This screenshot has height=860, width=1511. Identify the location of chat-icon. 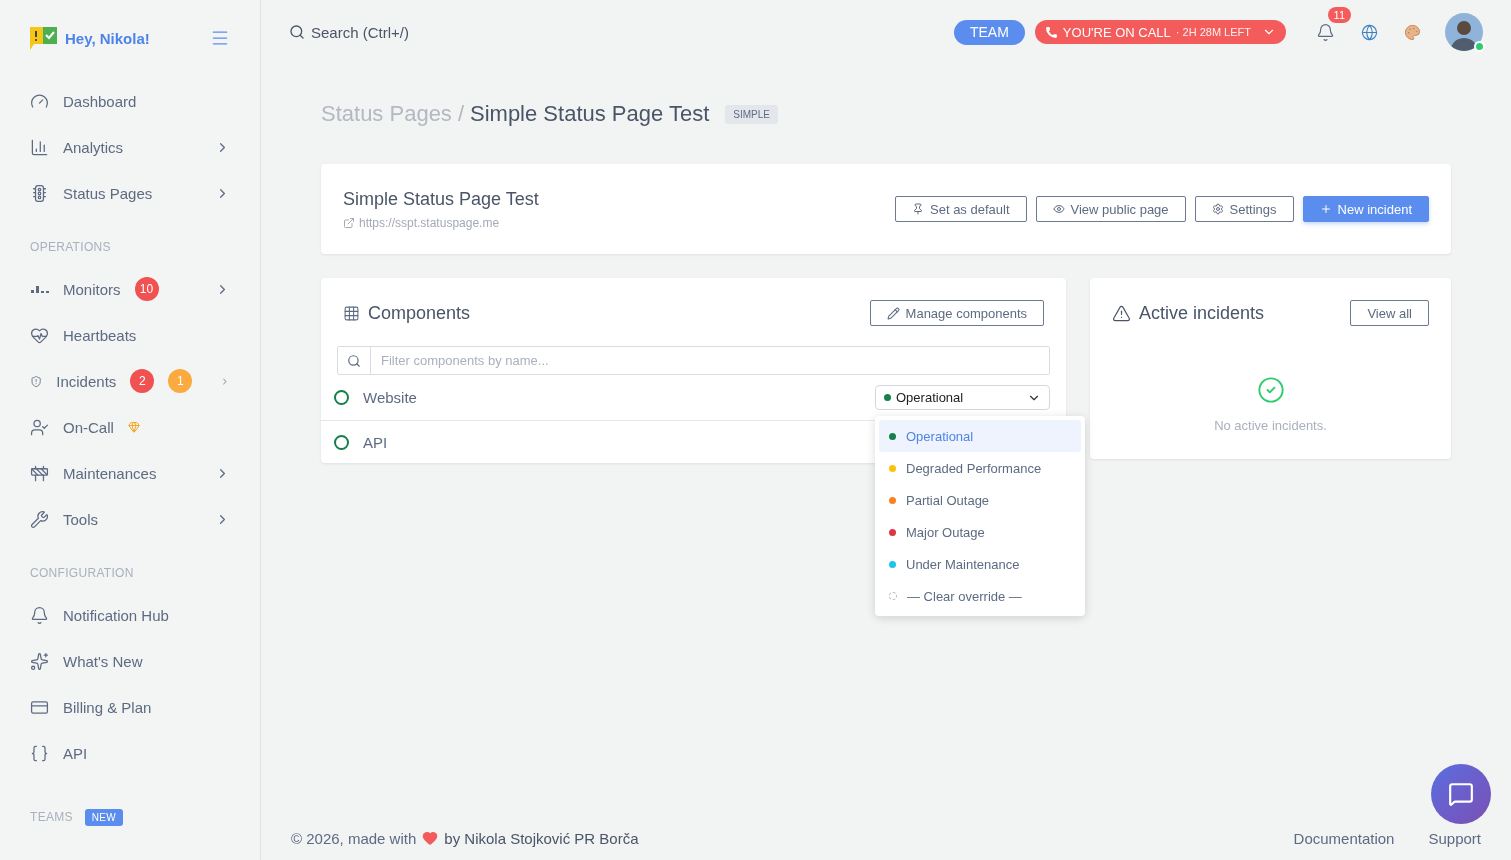
(1461, 794).